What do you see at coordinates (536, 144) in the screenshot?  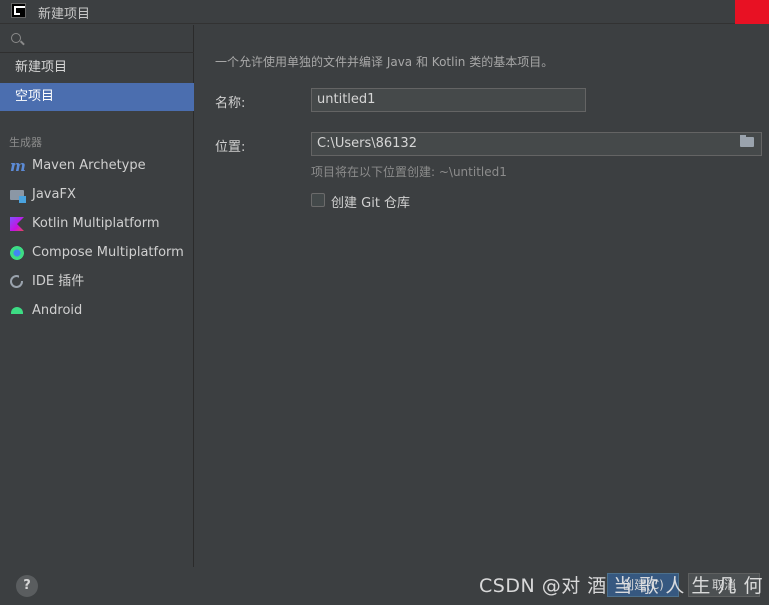 I see `location-input: C:\Users\86132` at bounding box center [536, 144].